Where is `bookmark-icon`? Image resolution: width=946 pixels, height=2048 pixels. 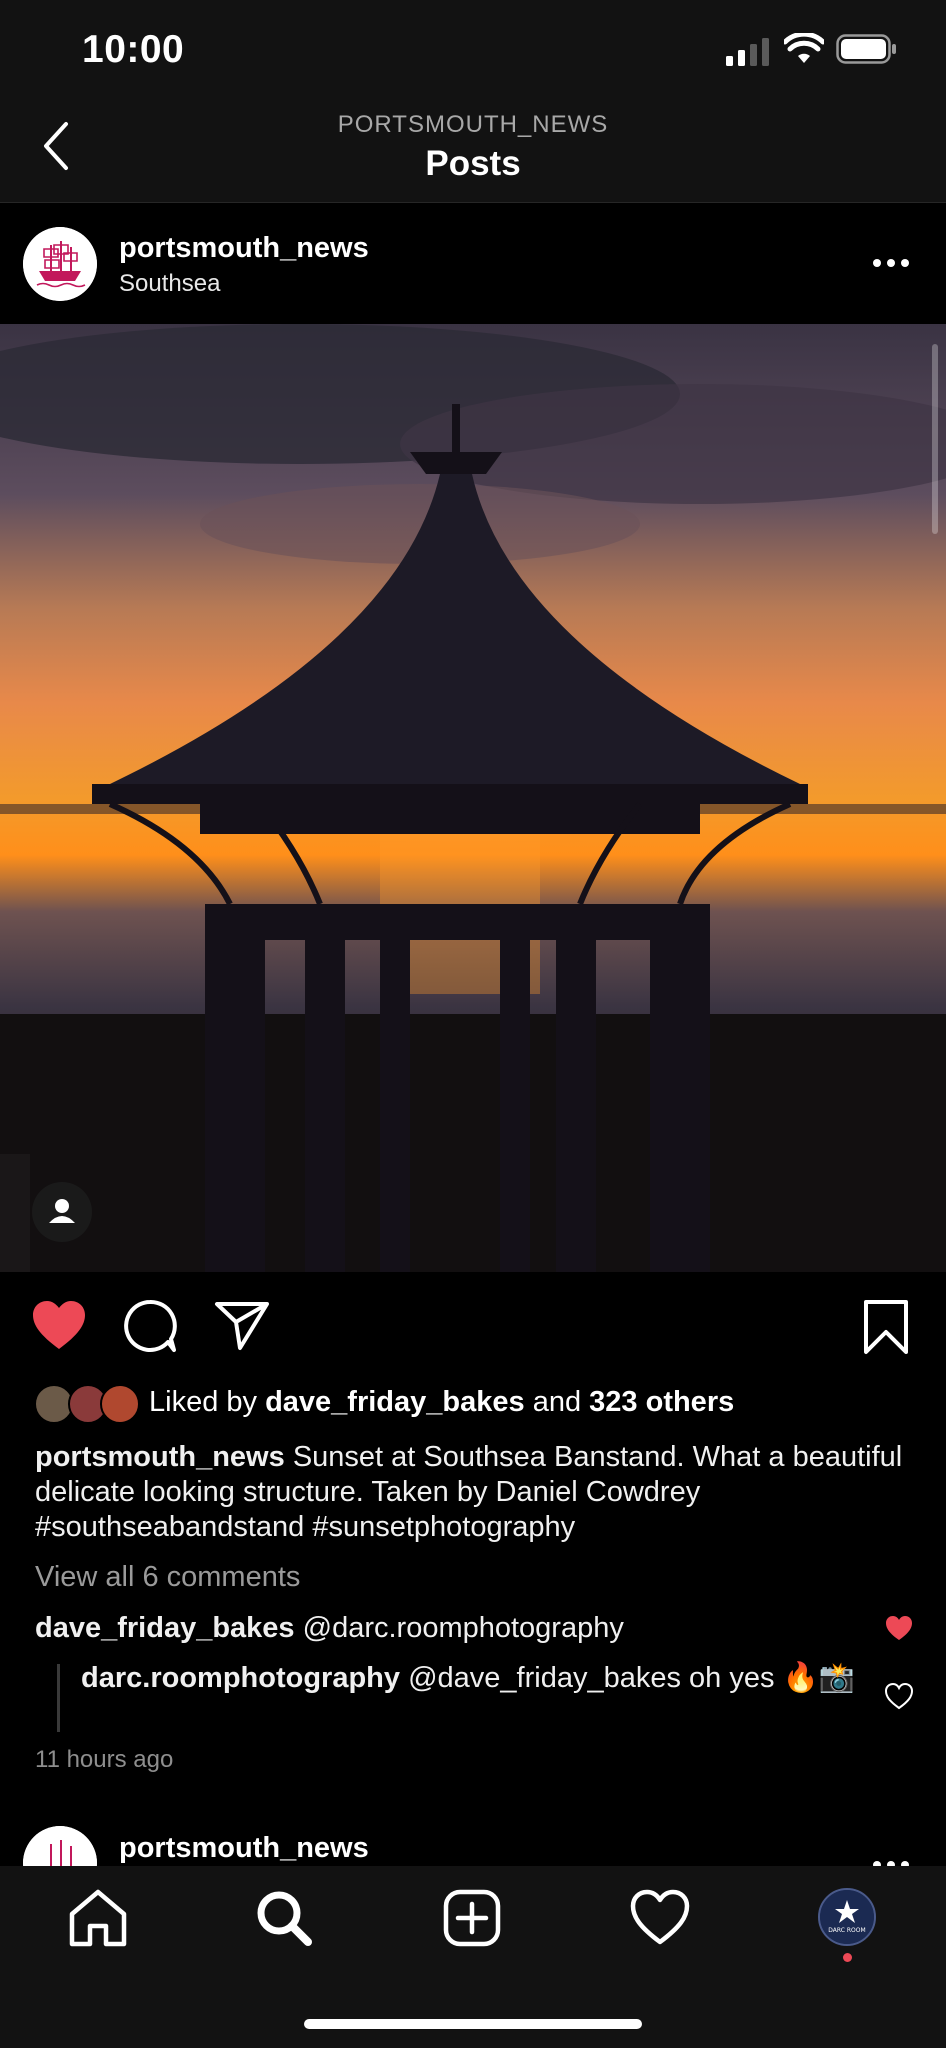 bookmark-icon is located at coordinates (886, 1327).